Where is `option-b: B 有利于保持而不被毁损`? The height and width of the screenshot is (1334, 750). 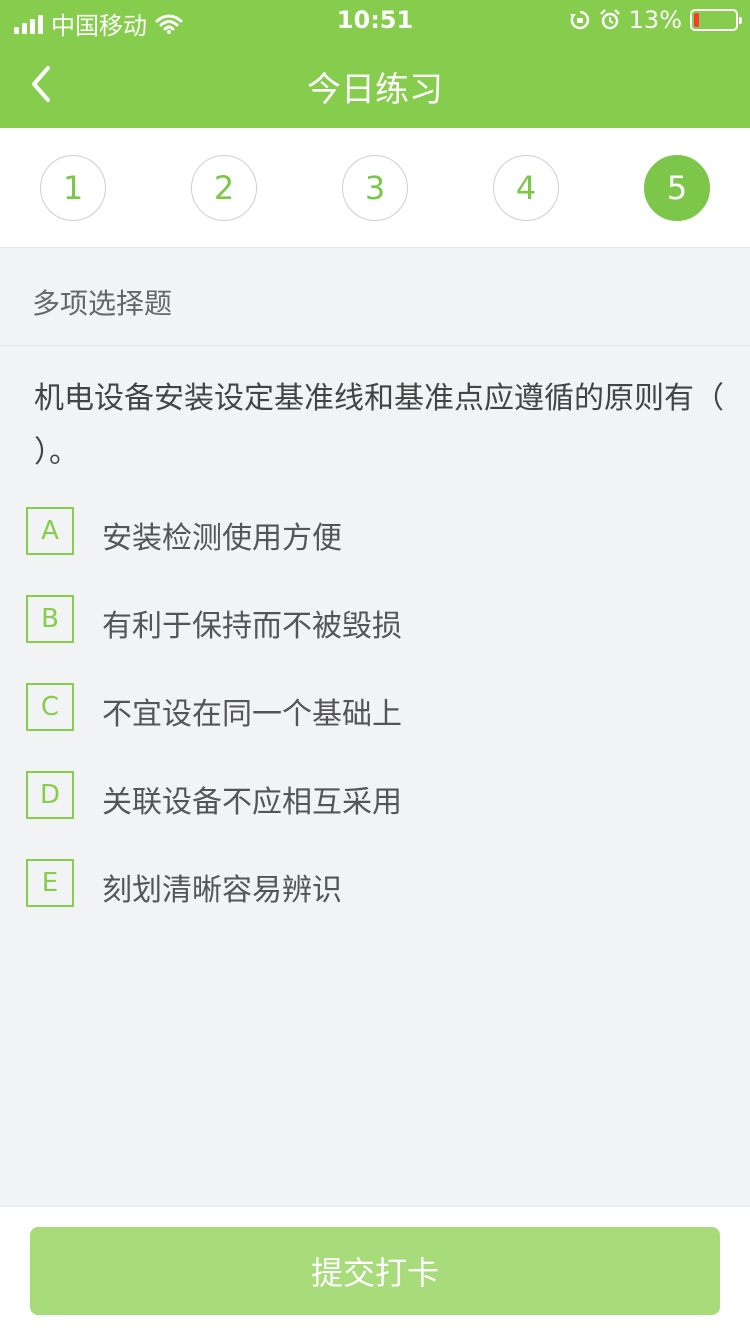 option-b: B 有利于保持而不被毁损 is located at coordinates (376, 620).